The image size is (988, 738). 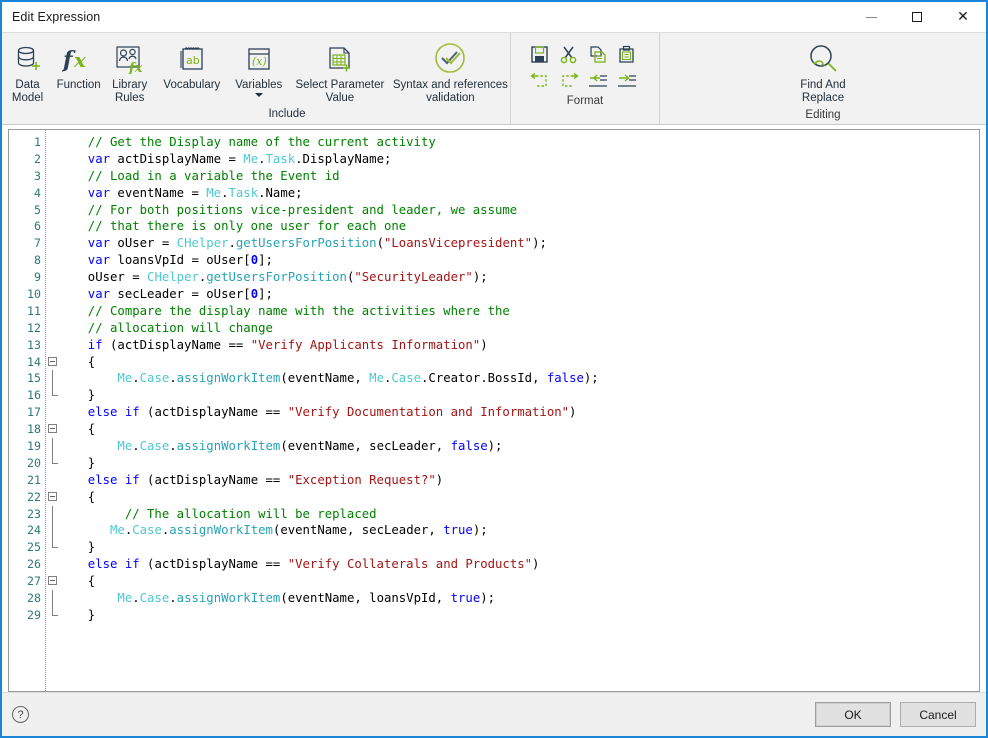 I want to click on save-icon, so click(x=539, y=54).